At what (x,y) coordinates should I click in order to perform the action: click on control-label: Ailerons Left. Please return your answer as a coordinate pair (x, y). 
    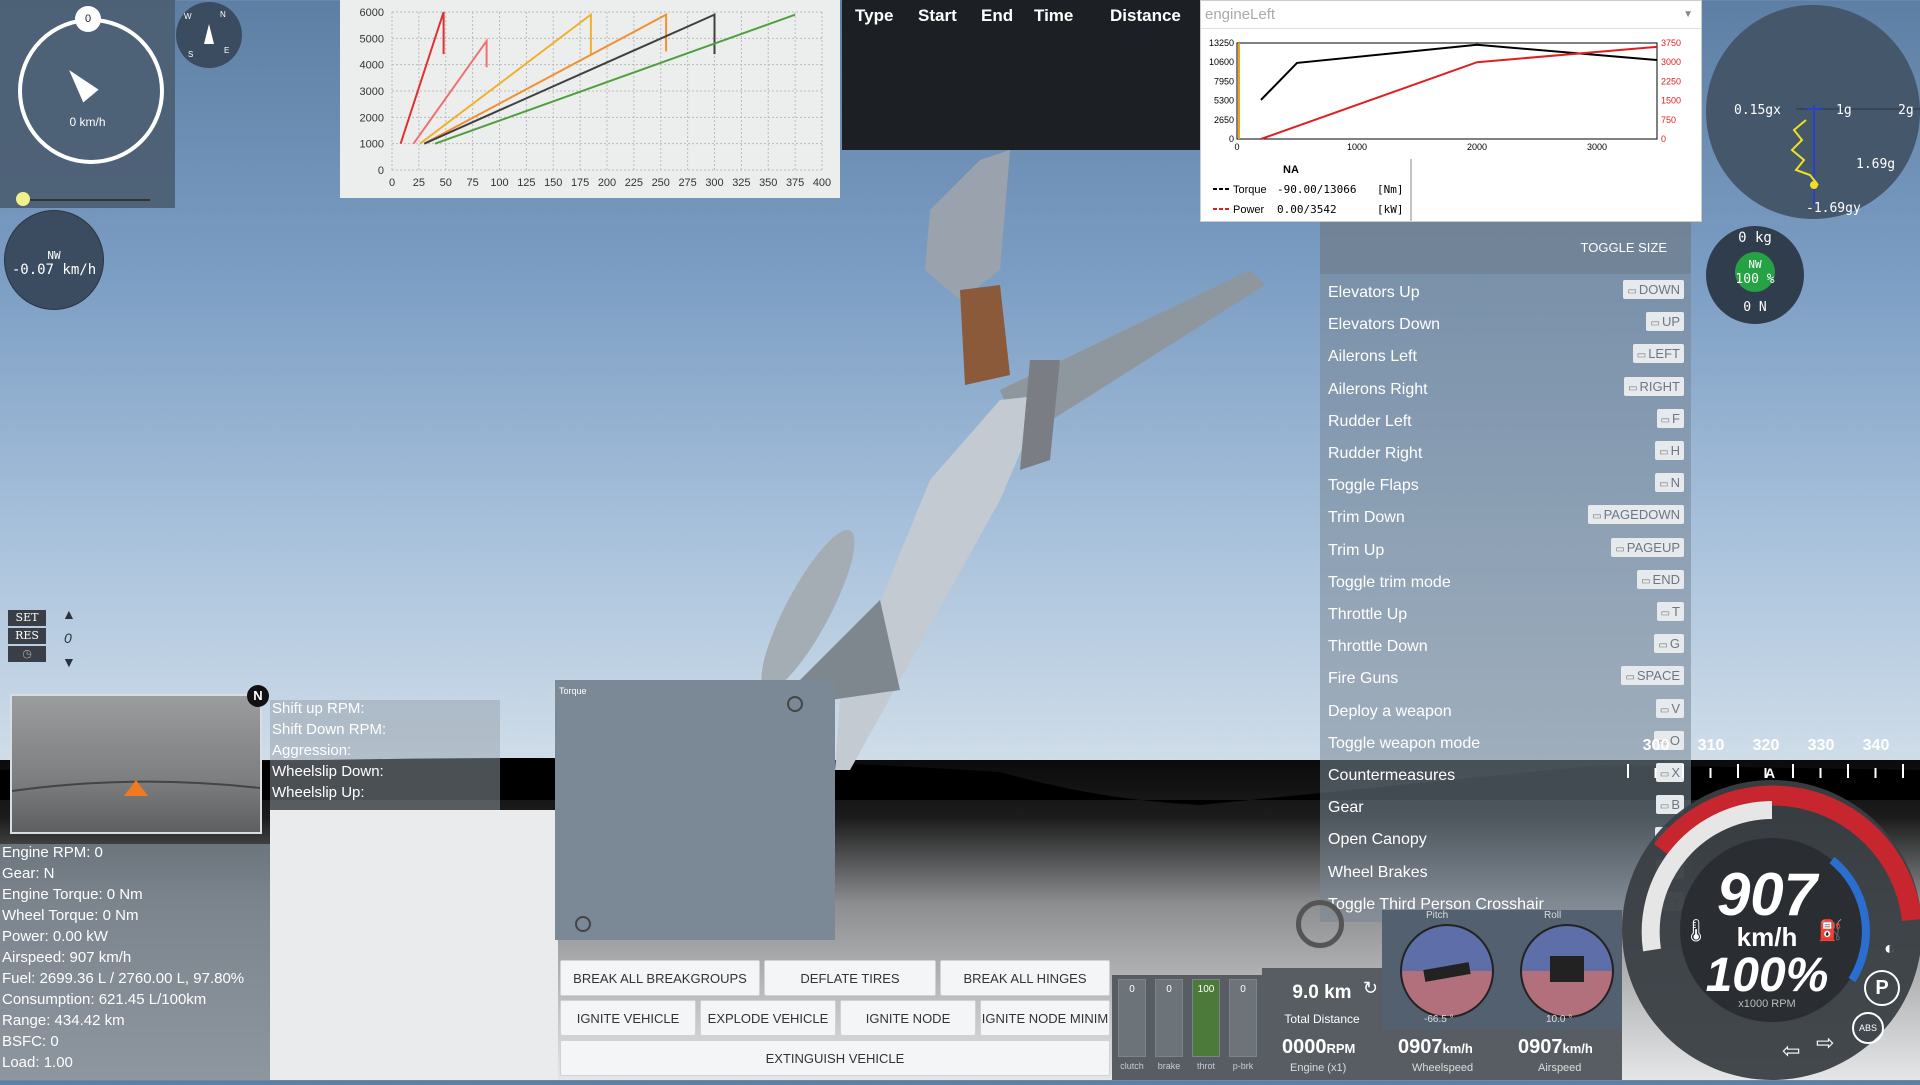
    Looking at the image, I should click on (1372, 357).